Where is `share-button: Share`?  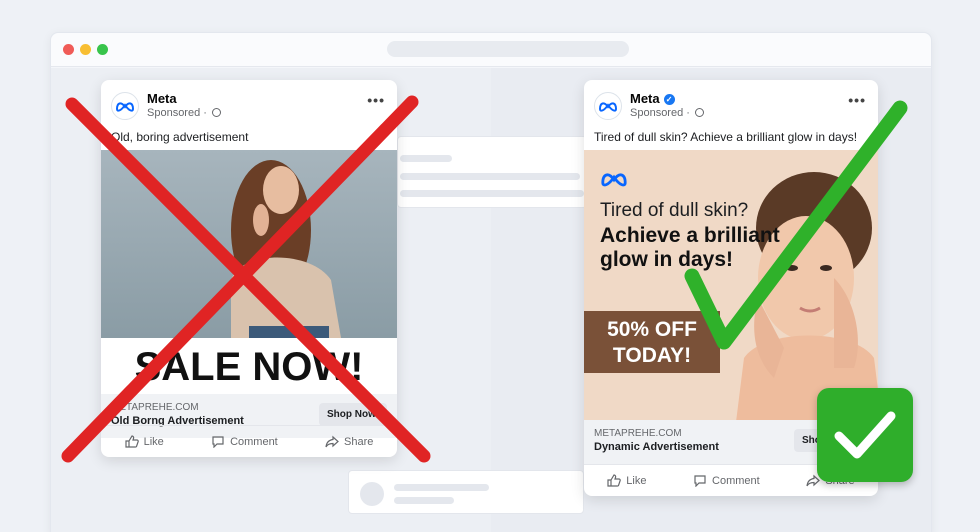 share-button: Share is located at coordinates (349, 441).